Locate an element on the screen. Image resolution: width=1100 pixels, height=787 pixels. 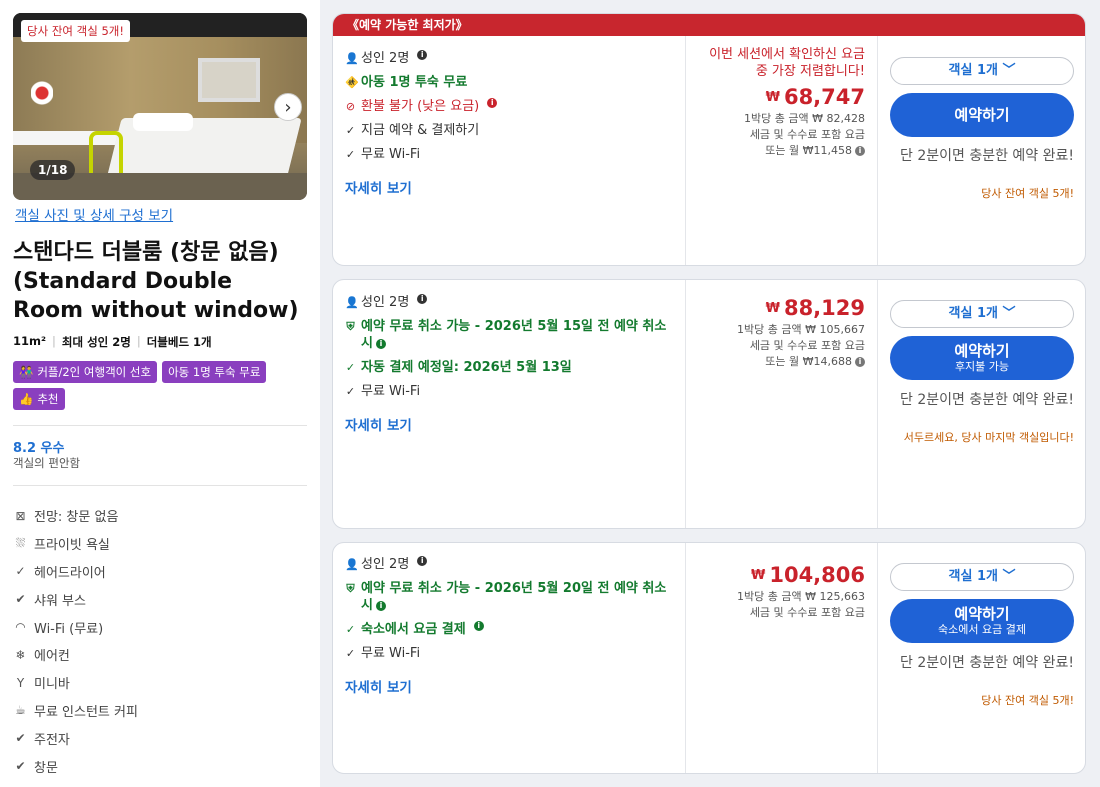
next-photo-button: › is located at coordinates (288, 107).